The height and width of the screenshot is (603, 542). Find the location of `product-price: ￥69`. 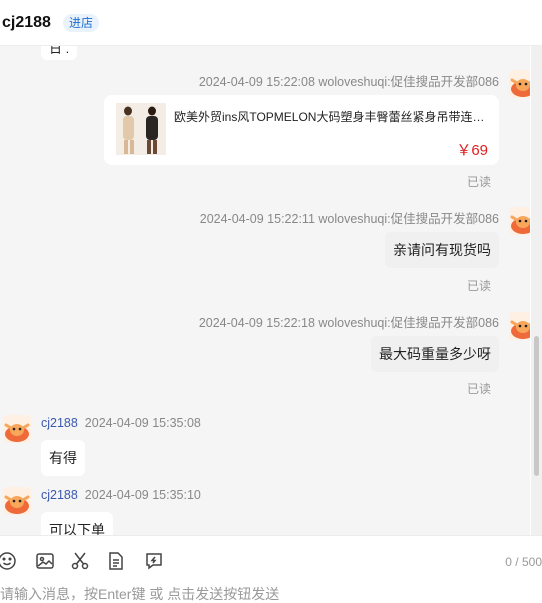

product-price: ￥69 is located at coordinates (472, 150).